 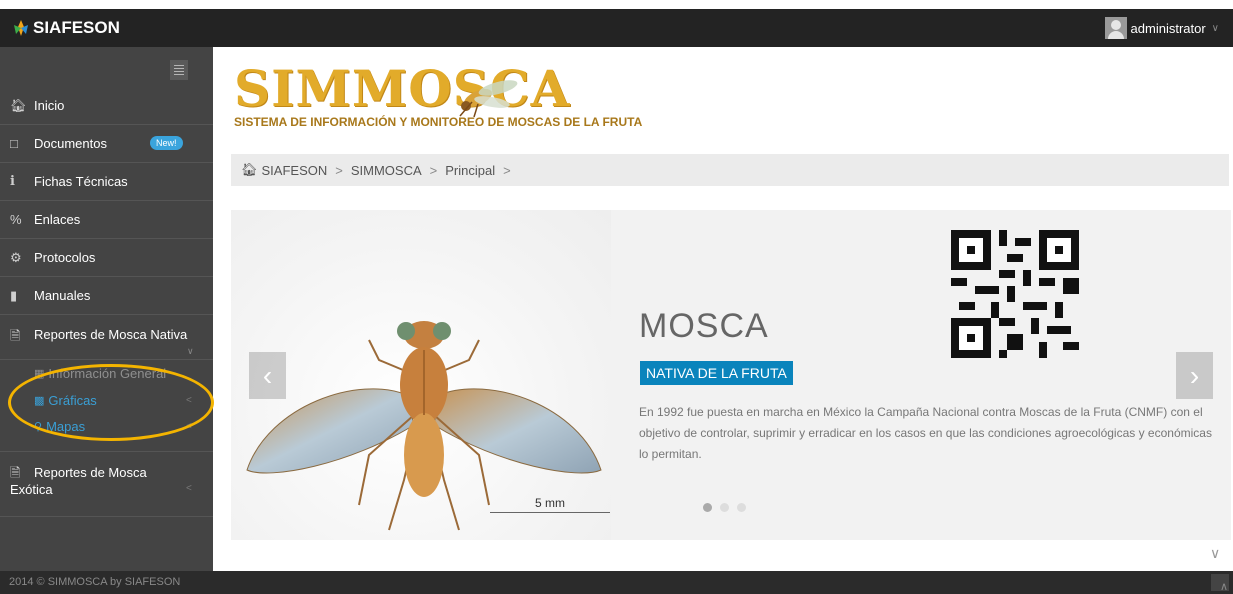 I want to click on book-icon: ▮, so click(x=14, y=295).